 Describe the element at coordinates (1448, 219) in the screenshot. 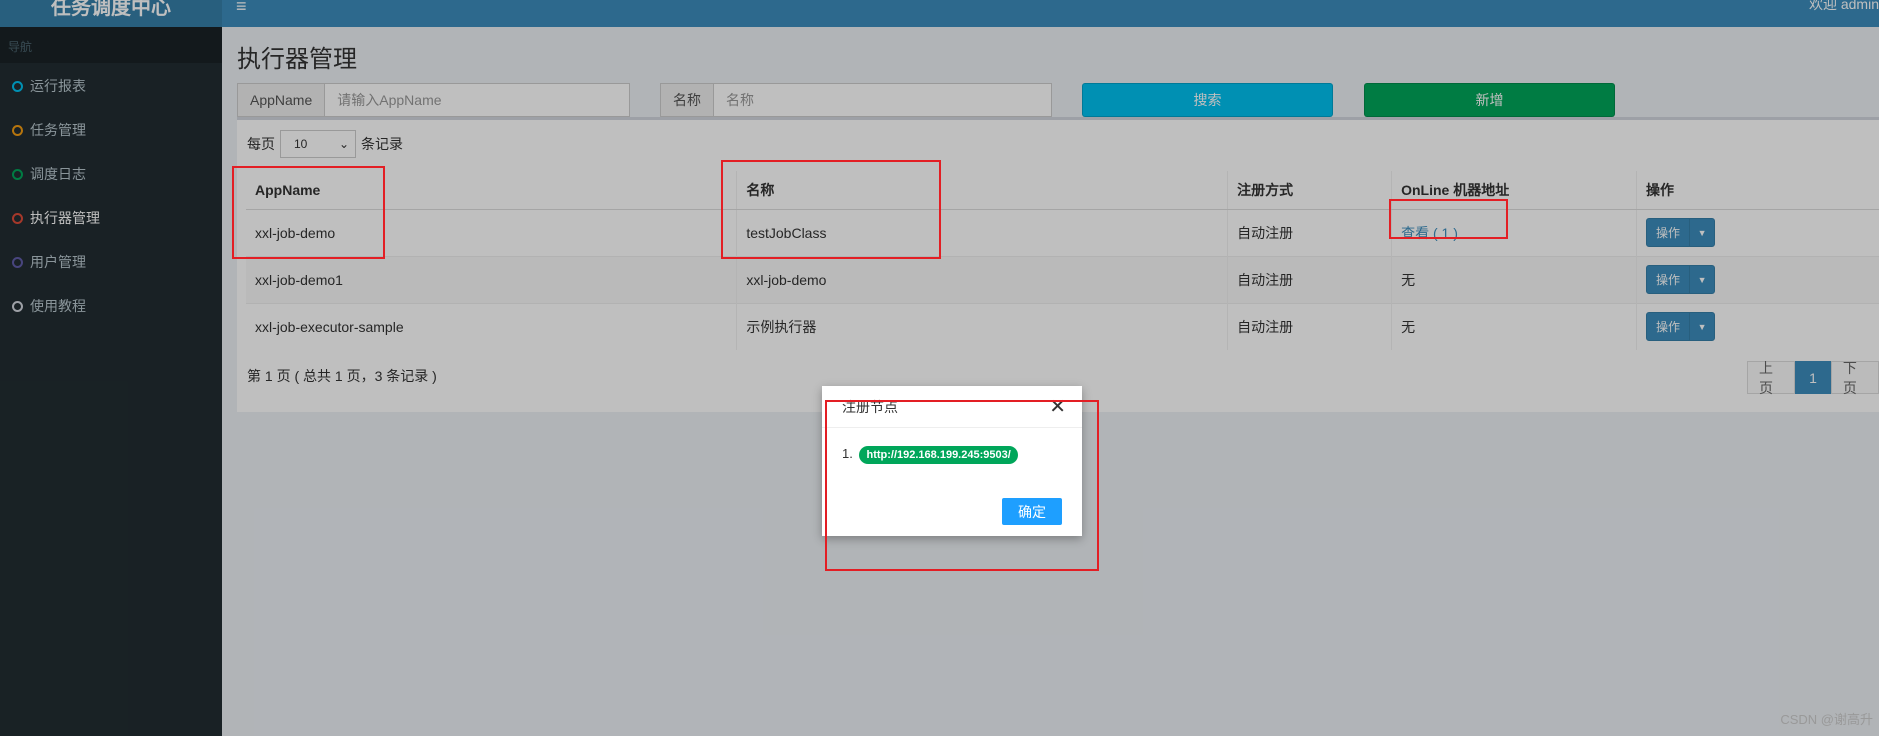

I see `annotation-box-online` at that location.